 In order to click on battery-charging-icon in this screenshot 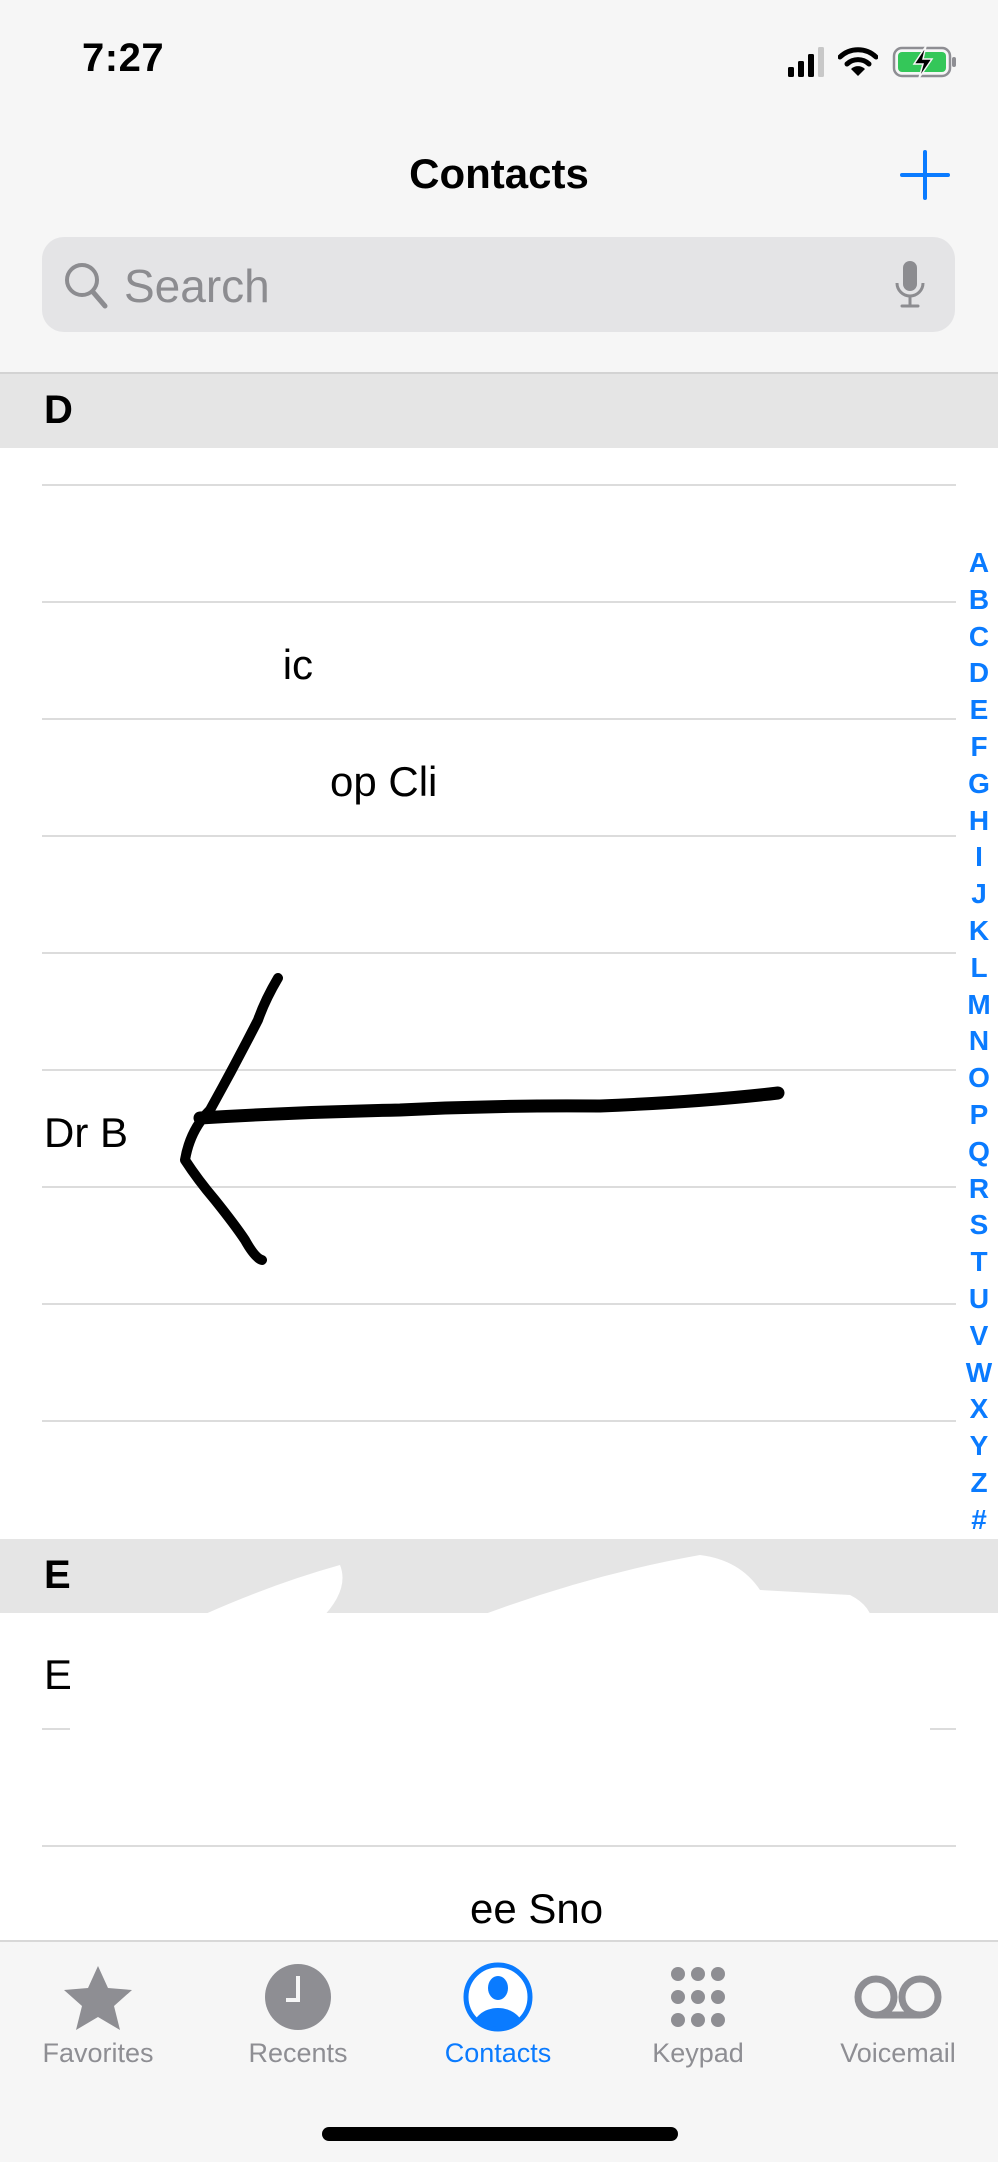, I will do `click(924, 62)`.